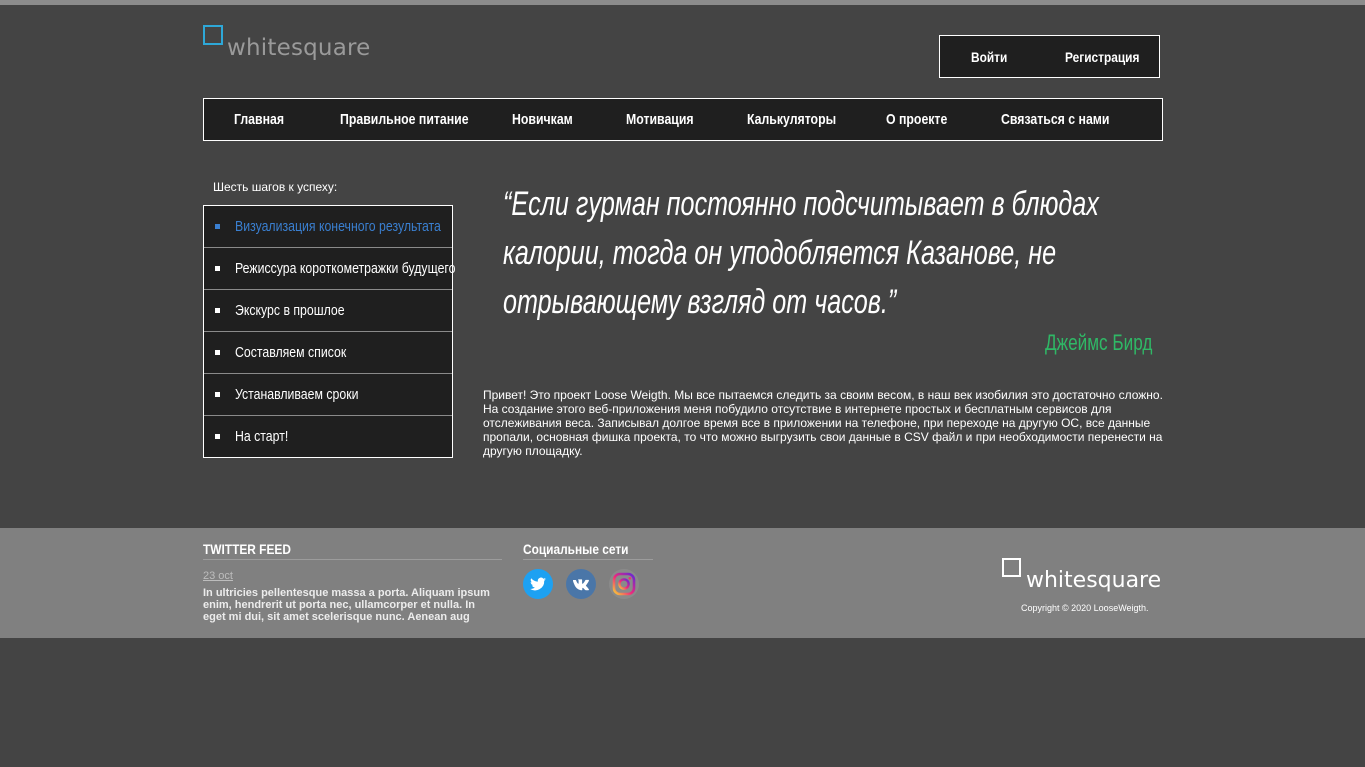 The height and width of the screenshot is (767, 1365). Describe the element at coordinates (791, 119) in the screenshot. I see `nav-item-calculators: Калькуляторы` at that location.